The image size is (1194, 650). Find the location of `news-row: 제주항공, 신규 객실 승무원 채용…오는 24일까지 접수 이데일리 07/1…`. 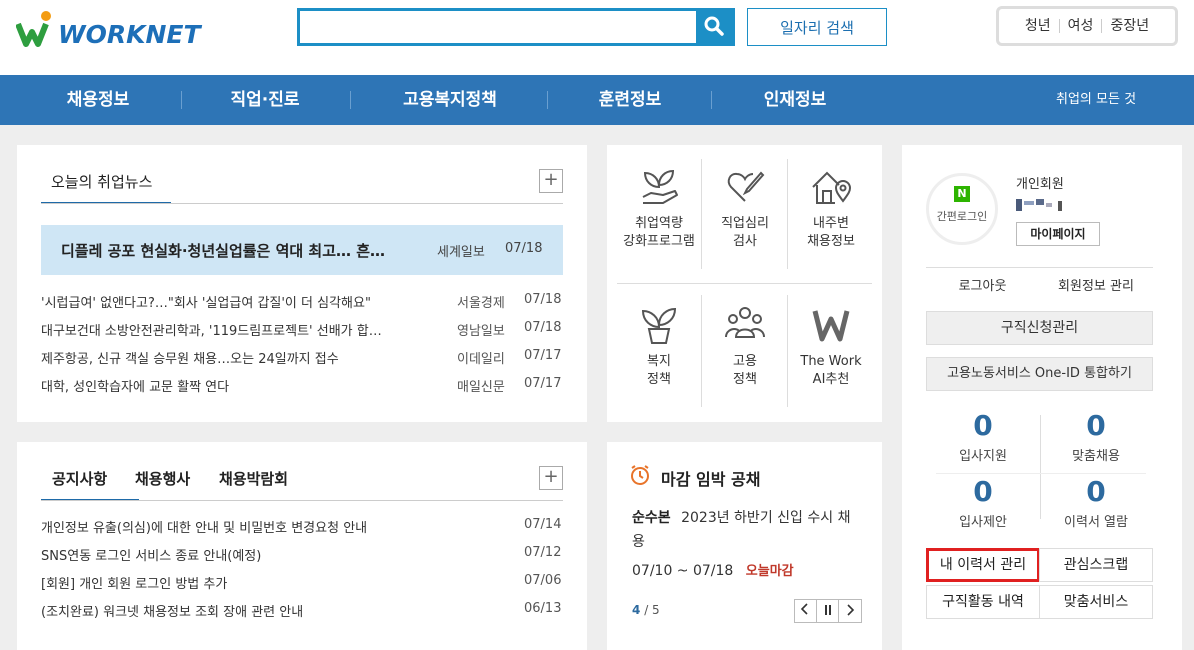

news-row: 제주항공, 신규 객실 승무원 채용…오는 24일까지 접수 이데일리 07/1… is located at coordinates (302, 359).